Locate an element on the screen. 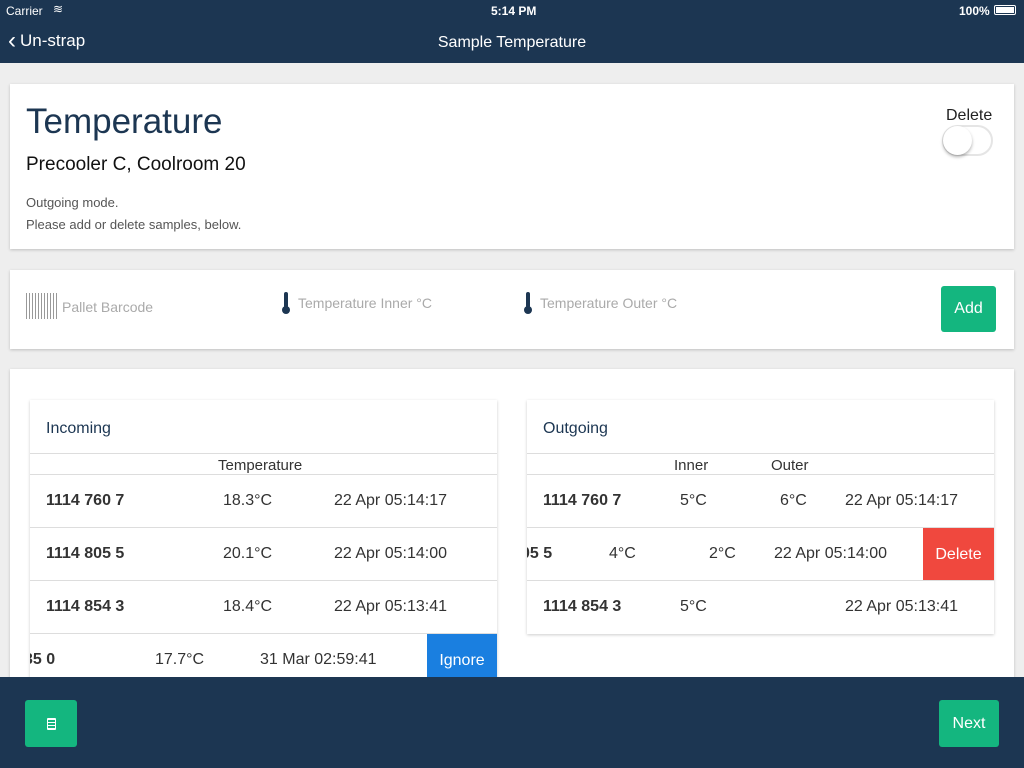  outgoing-title: Outgoing is located at coordinates (575, 428).